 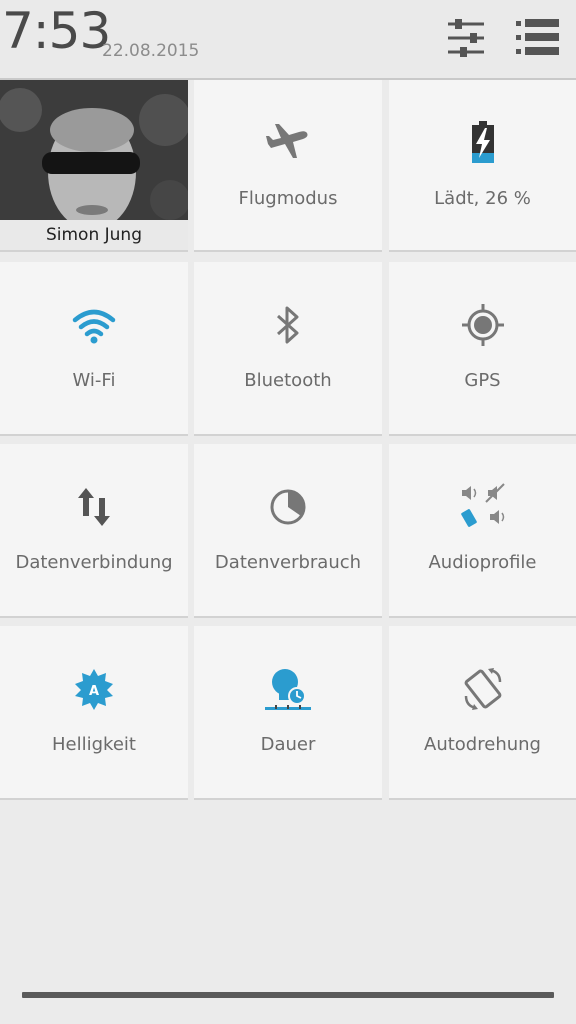 I want to click on airplane-icon, so click(x=288, y=143).